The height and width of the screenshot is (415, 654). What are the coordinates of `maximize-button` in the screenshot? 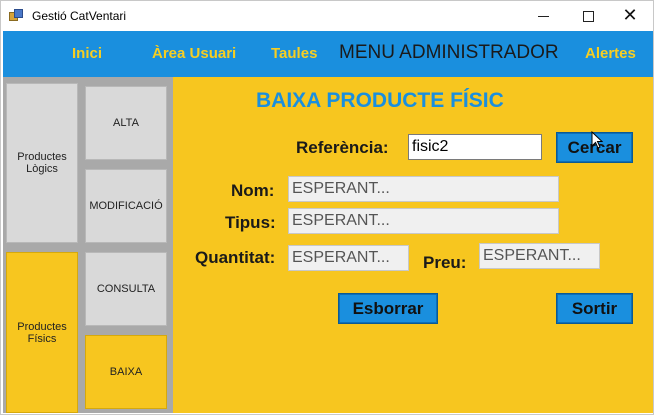 It's located at (588, 16).